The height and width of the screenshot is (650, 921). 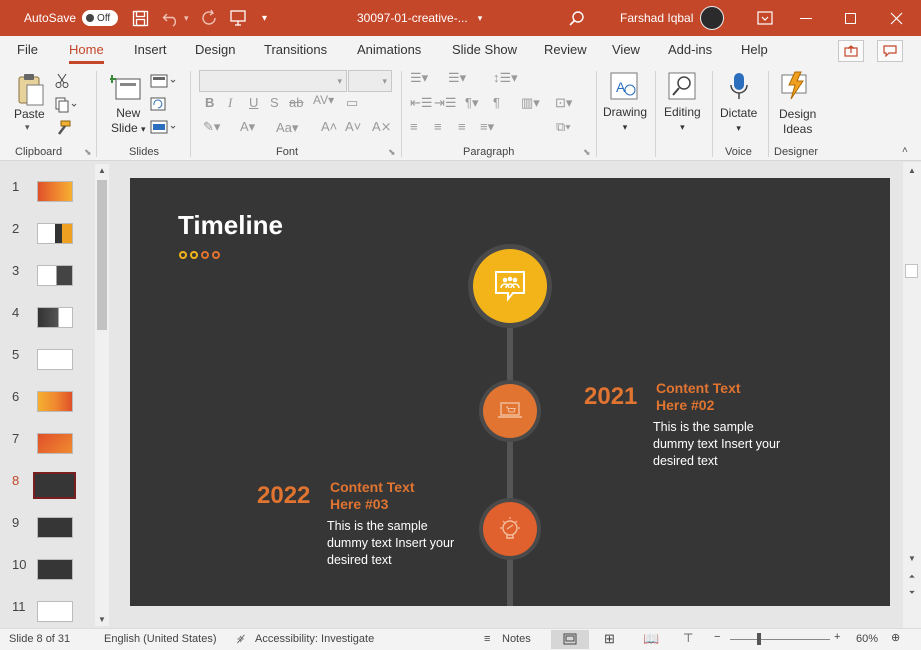 What do you see at coordinates (445, 103) in the screenshot?
I see `increase-indent-icon: ⇥☰` at bounding box center [445, 103].